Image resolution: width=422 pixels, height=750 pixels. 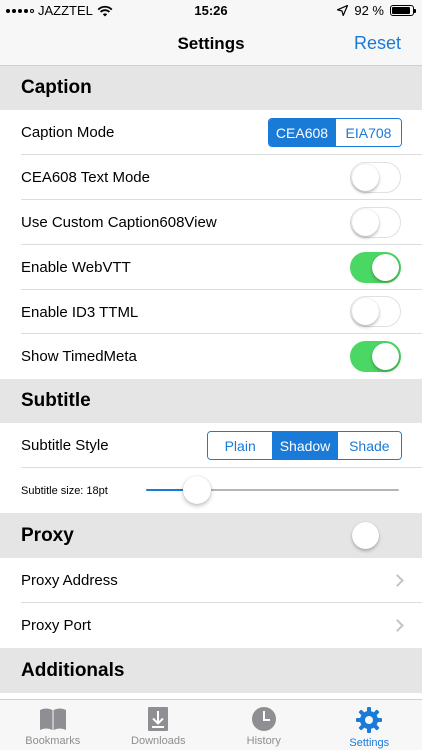 I want to click on subtitle-style-label: Subtitle Style, so click(x=65, y=445).